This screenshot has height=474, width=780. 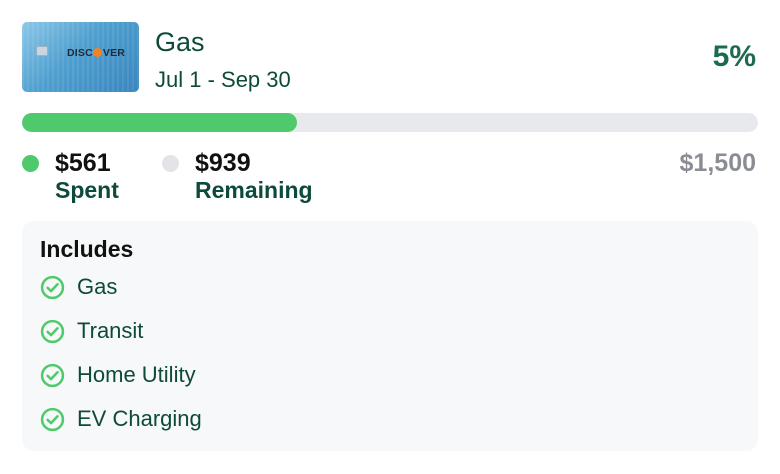 What do you see at coordinates (223, 163) in the screenshot?
I see `remaining-amount: $939` at bounding box center [223, 163].